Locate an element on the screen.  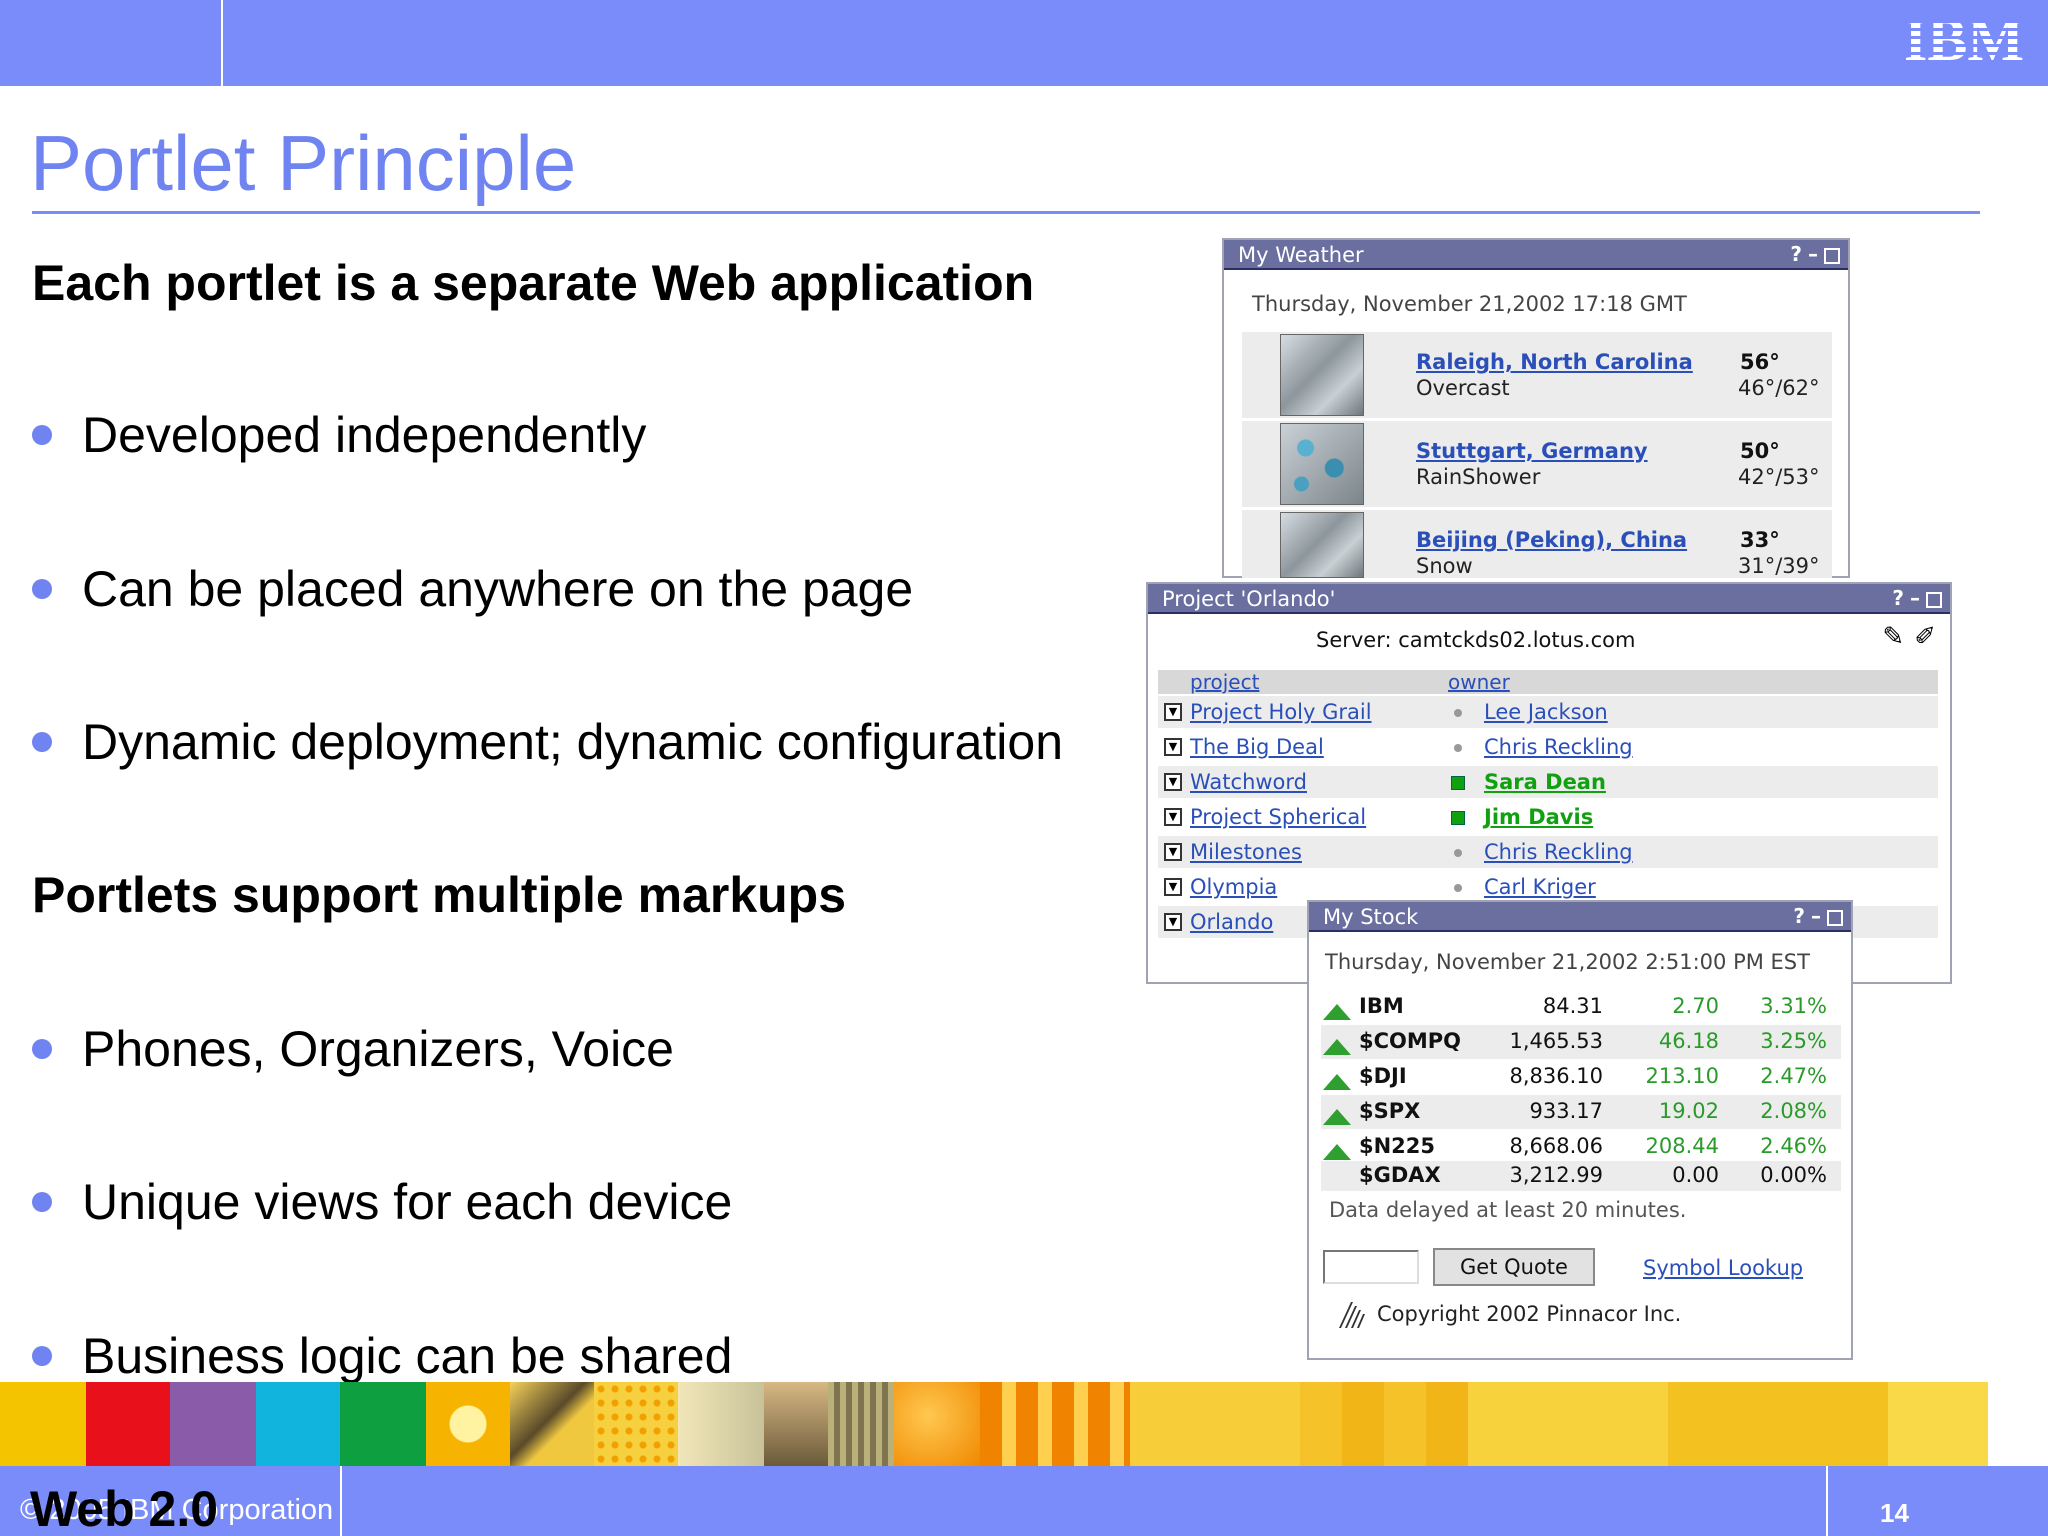
project-link: The Big Deal is located at coordinates (1257, 747).